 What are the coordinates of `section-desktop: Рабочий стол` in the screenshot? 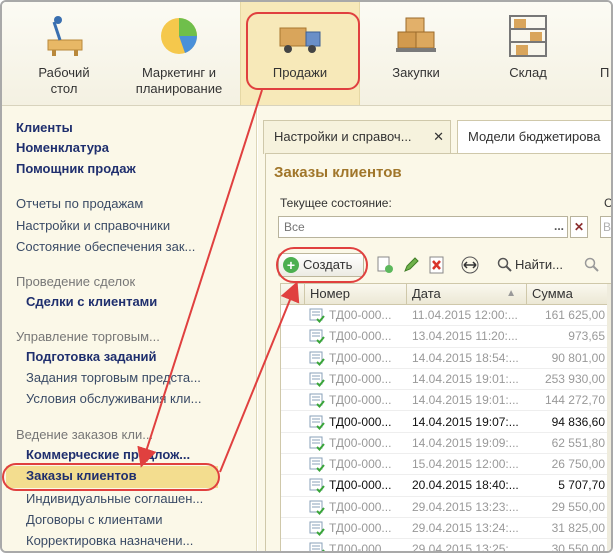 It's located at (64, 53).